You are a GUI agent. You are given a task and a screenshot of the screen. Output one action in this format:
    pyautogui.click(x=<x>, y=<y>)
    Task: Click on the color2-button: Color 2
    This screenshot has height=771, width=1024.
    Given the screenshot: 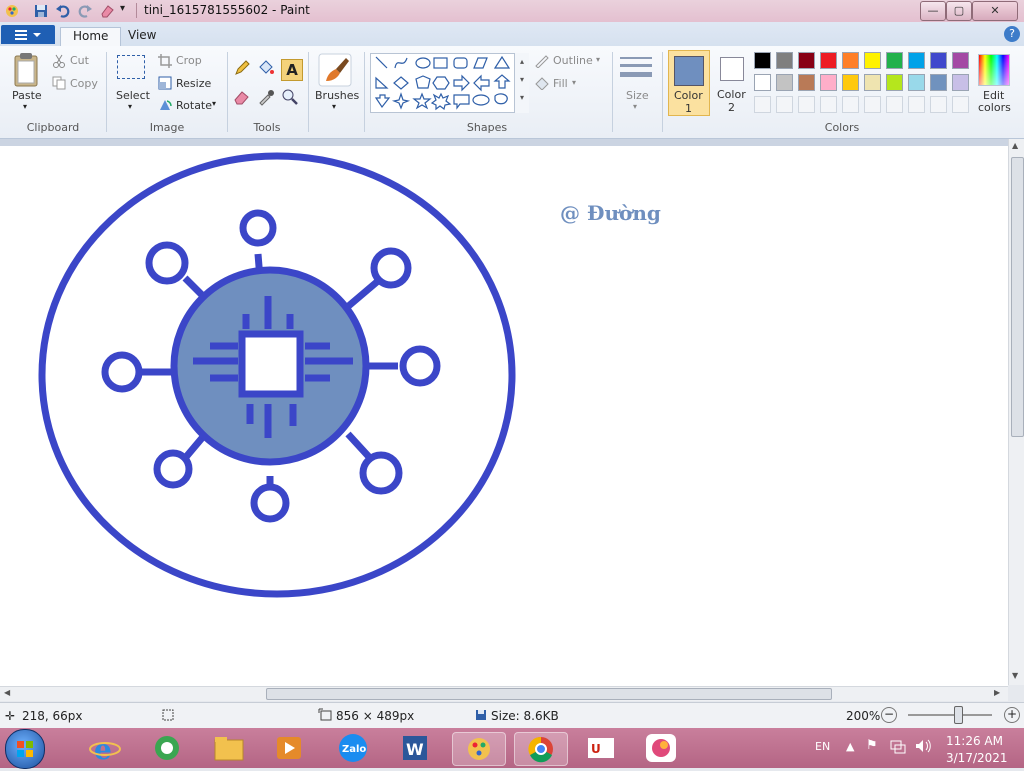 What is the action you would take?
    pyautogui.click(x=732, y=83)
    